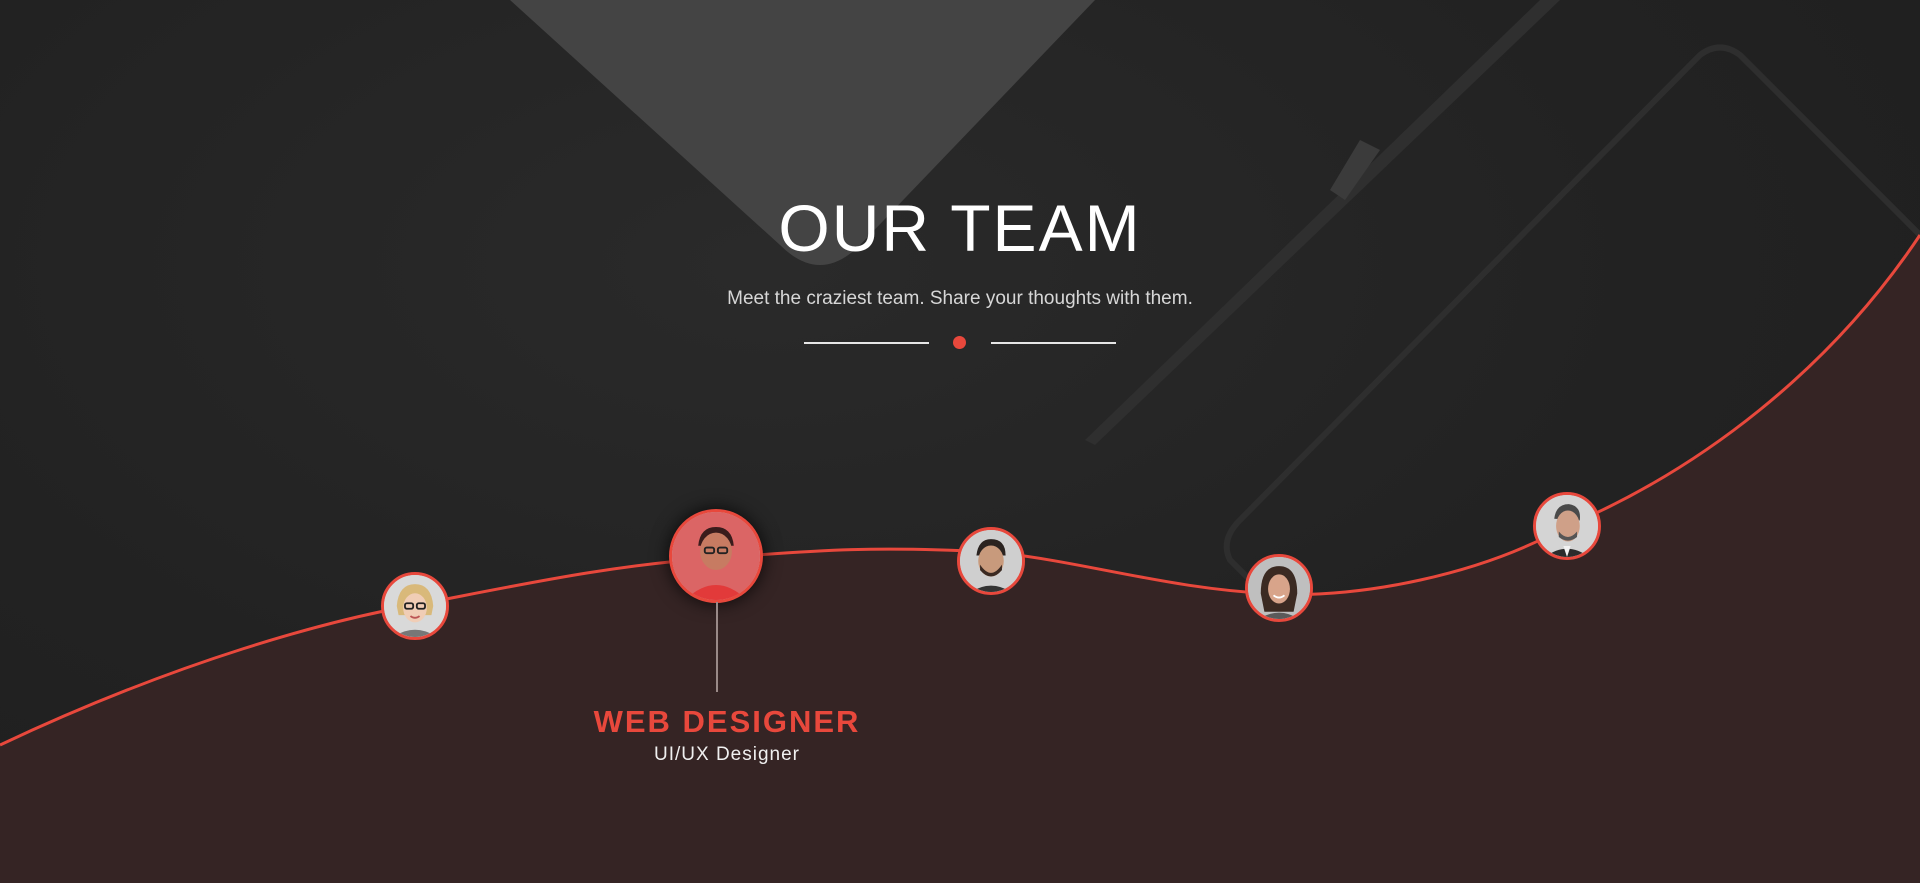 The height and width of the screenshot is (883, 1920). What do you see at coordinates (960, 228) in the screenshot?
I see `section-title: OUR TEAM` at bounding box center [960, 228].